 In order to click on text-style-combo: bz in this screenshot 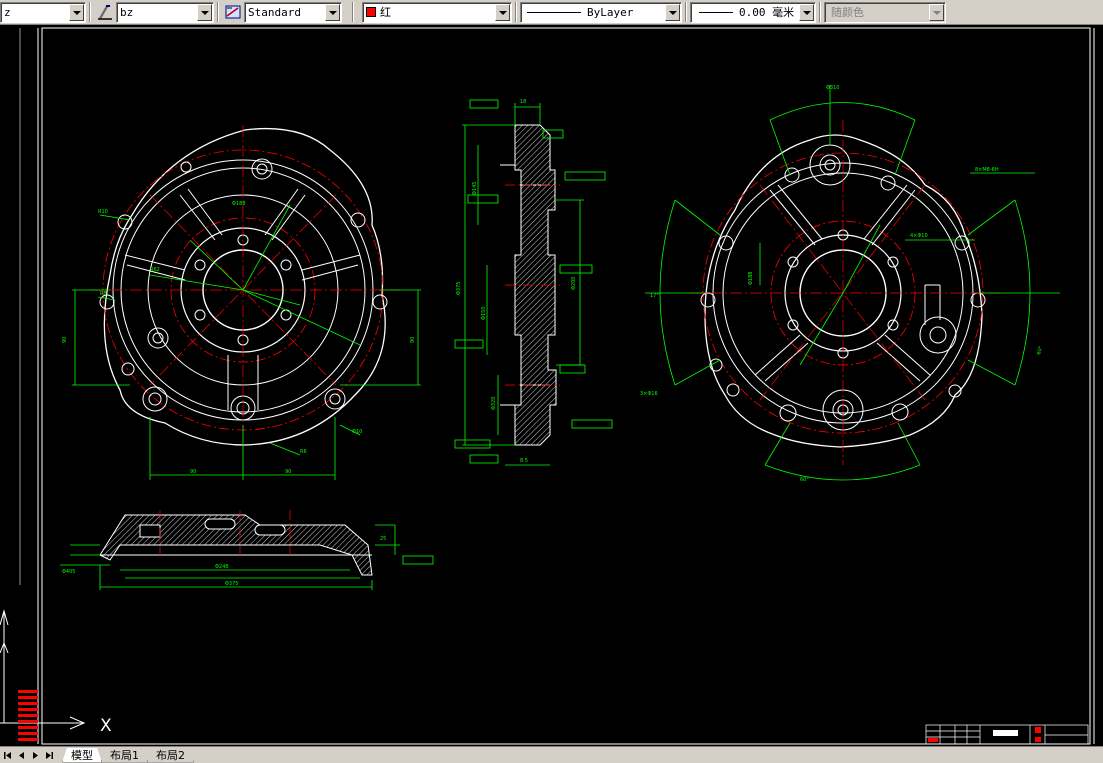, I will do `click(165, 12)`.